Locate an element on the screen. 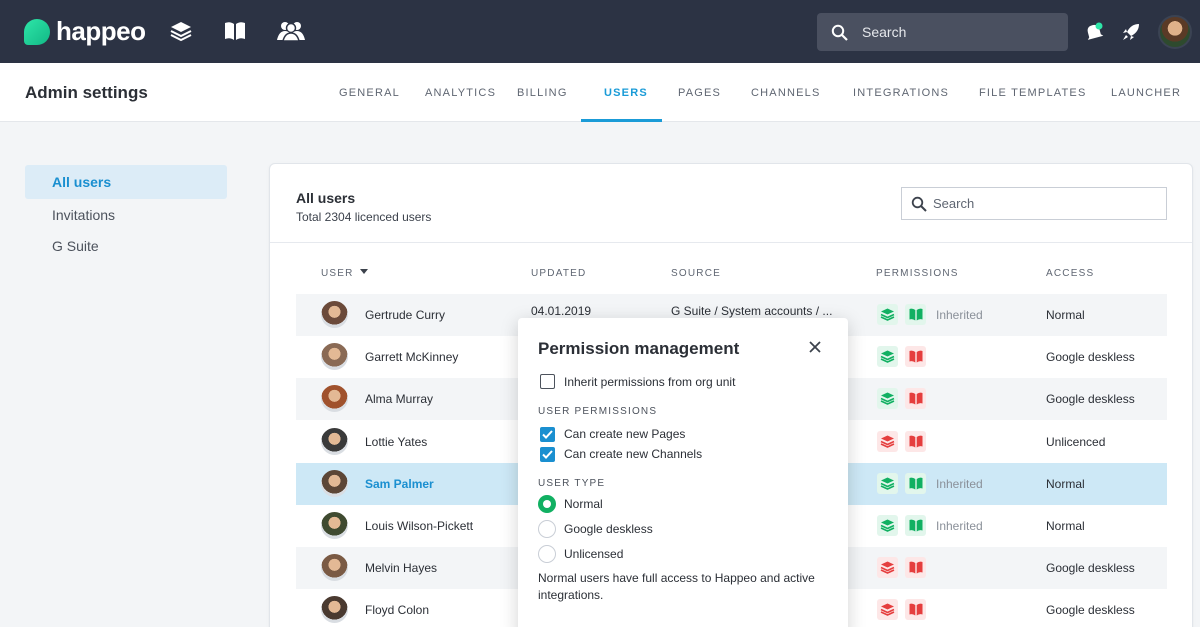 This screenshot has height=627, width=1200. create-channels-checkbox is located at coordinates (547, 454).